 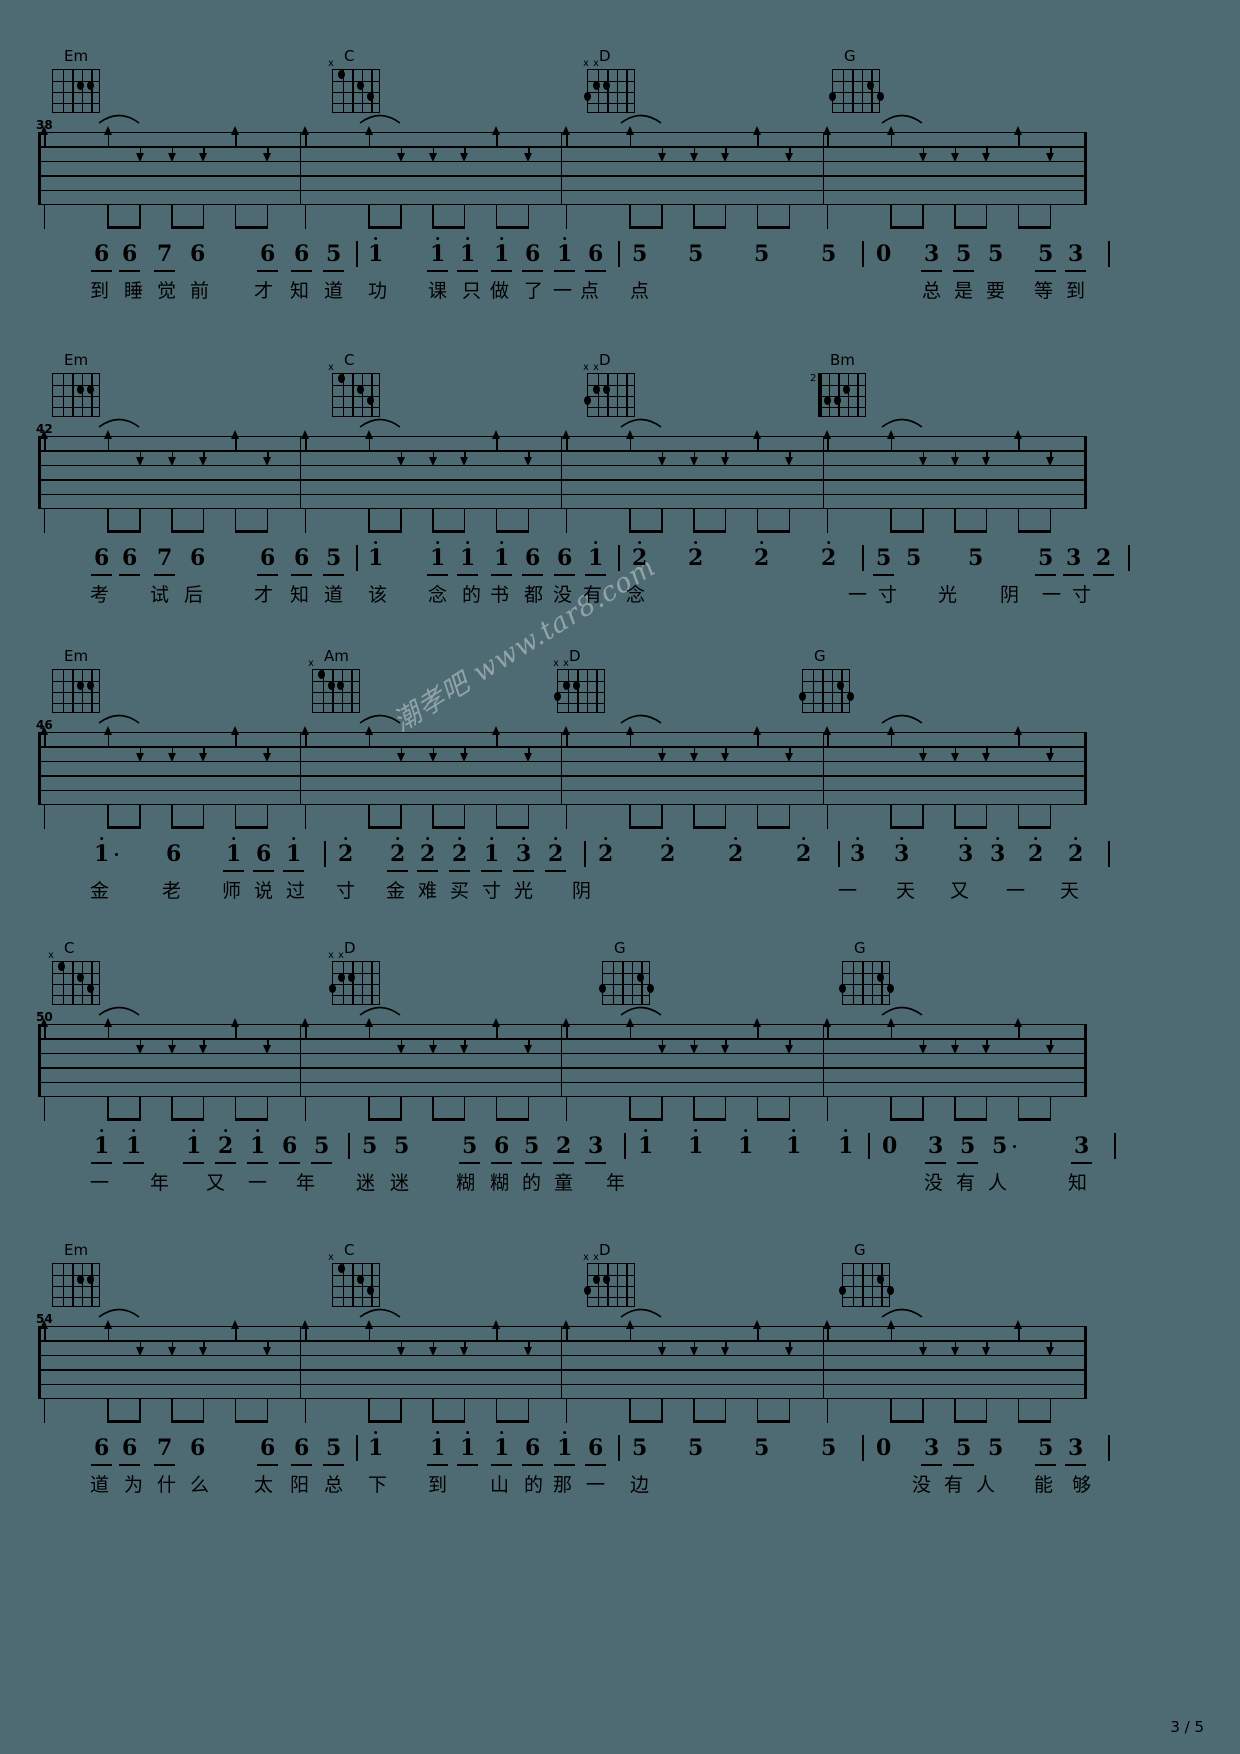 What do you see at coordinates (1010, 595) in the screenshot?
I see `lyric-syllable: 阴` at bounding box center [1010, 595].